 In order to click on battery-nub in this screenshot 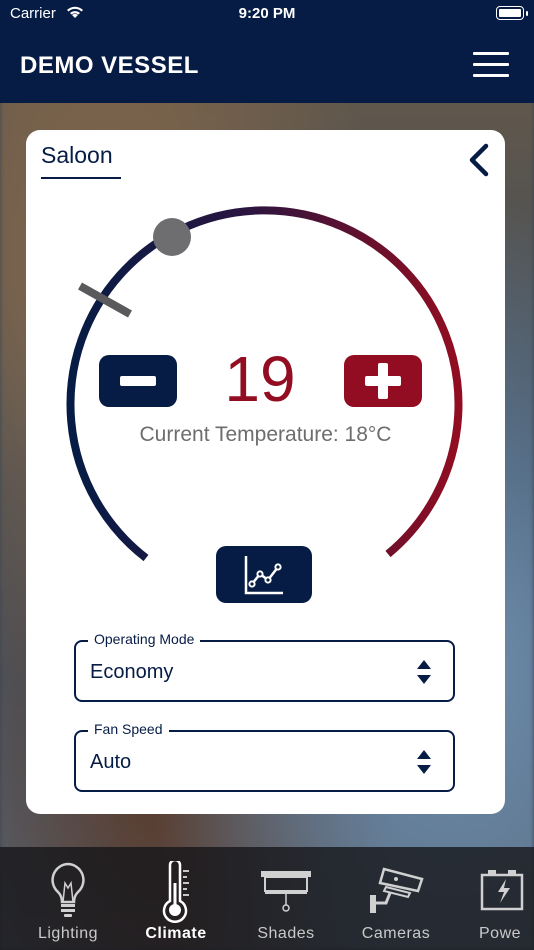, I will do `click(527, 13)`.